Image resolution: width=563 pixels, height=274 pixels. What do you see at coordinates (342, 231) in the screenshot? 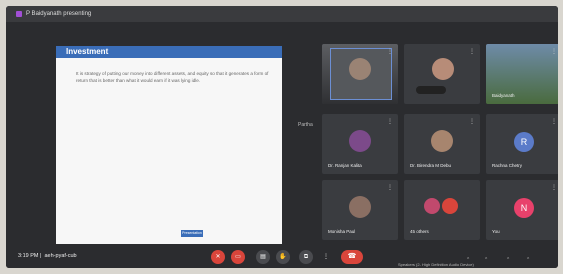
I see `participant-name: Monisha Paul` at bounding box center [342, 231].